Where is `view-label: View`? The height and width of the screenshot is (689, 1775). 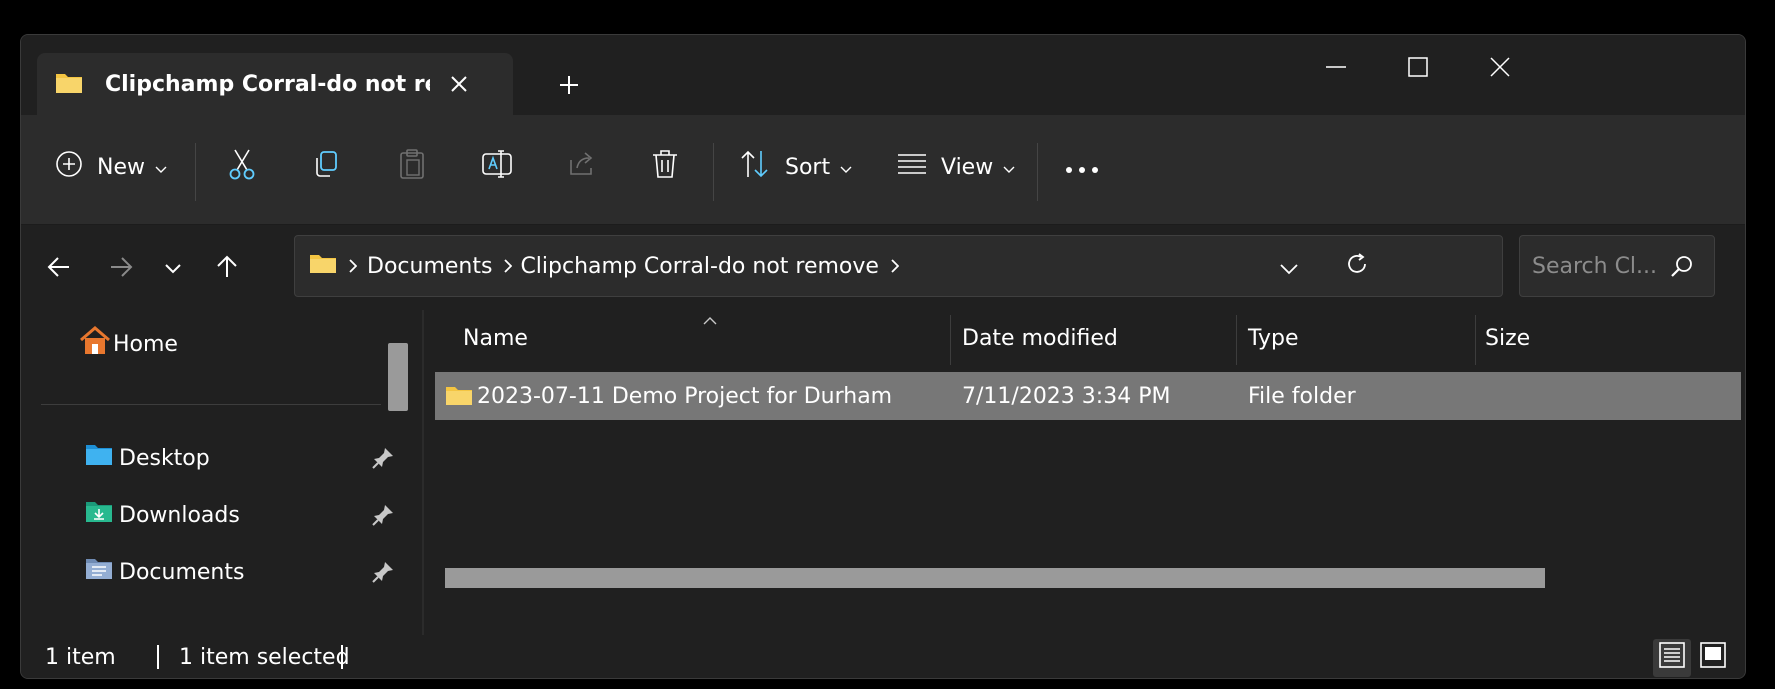
view-label: View is located at coordinates (967, 167).